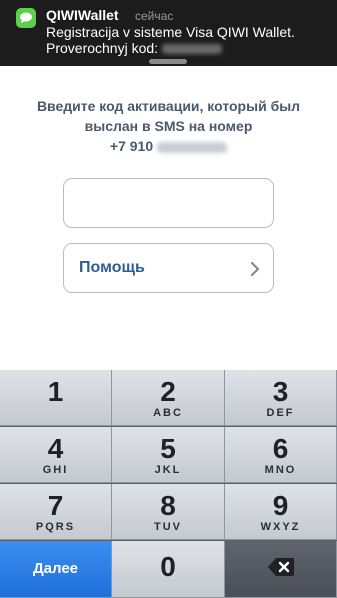 The height and width of the screenshot is (598, 337). Describe the element at coordinates (168, 413) in the screenshot. I see `key-letters: ABC` at that location.